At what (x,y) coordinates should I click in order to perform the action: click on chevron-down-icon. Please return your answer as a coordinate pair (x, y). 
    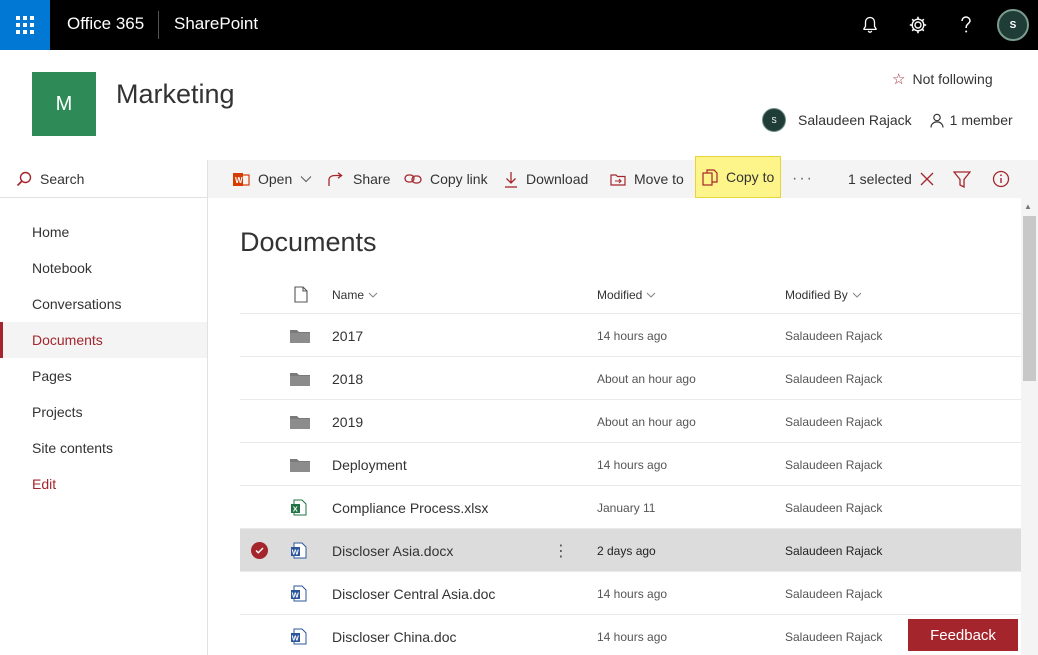
    Looking at the image, I should click on (651, 295).